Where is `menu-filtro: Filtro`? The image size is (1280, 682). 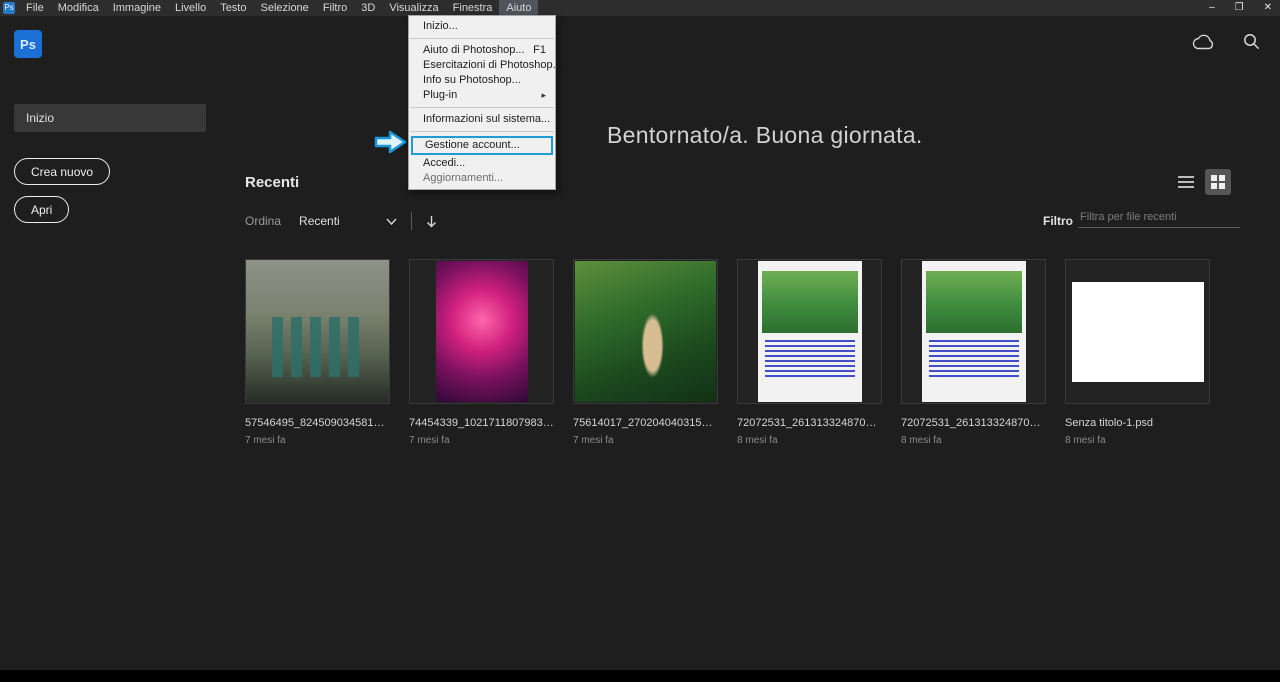
menu-filtro: Filtro is located at coordinates (335, 8).